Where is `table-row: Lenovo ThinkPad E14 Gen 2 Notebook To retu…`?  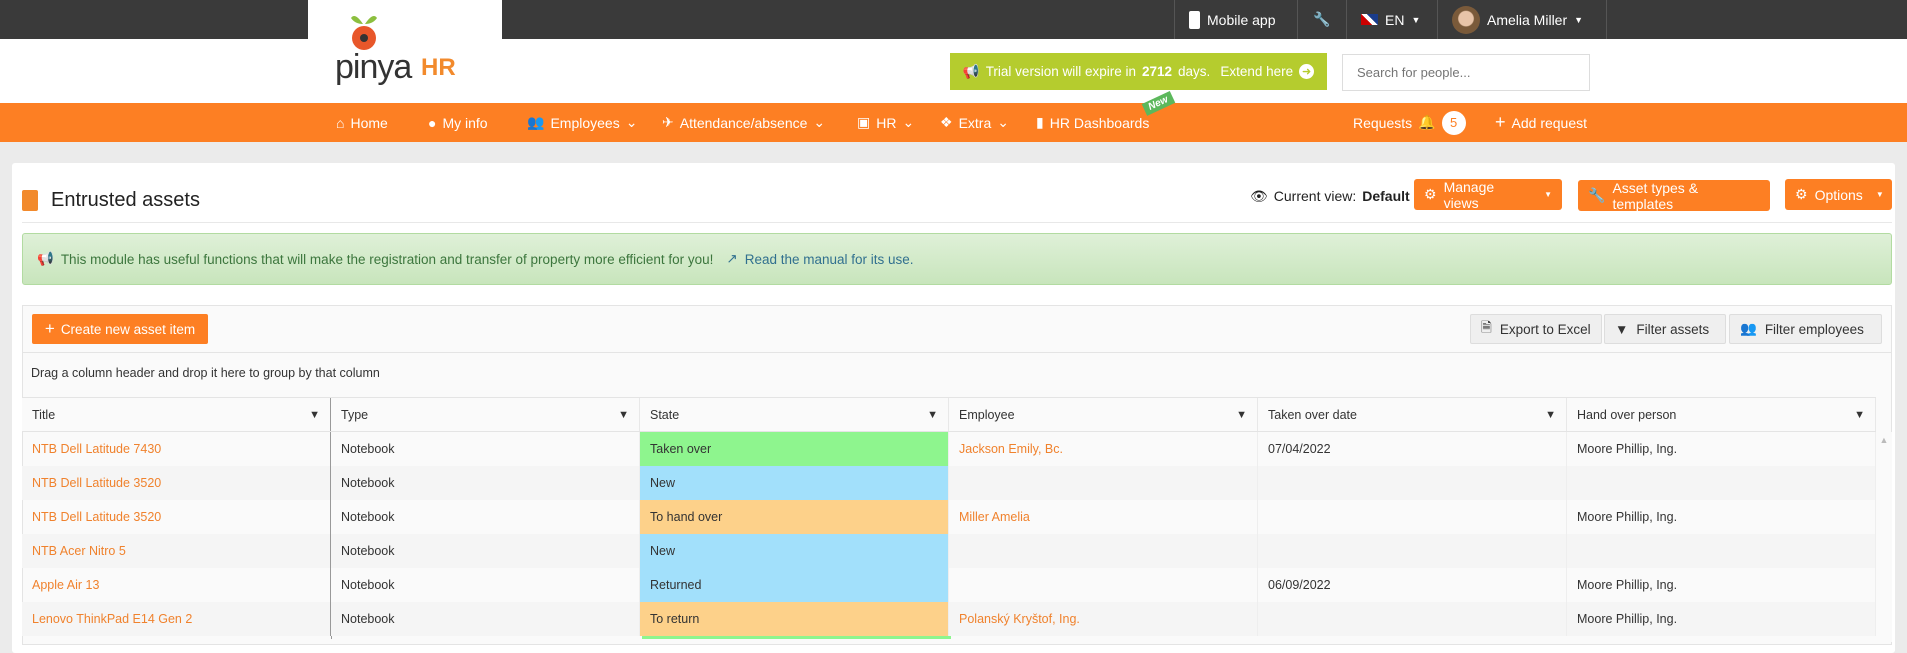 table-row: Lenovo ThinkPad E14 Gen 2 Notebook To retu… is located at coordinates (949, 619).